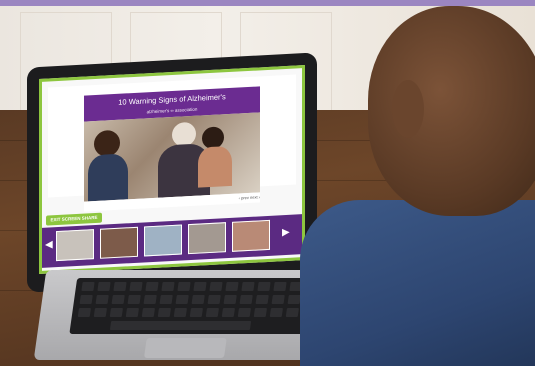  I want to click on left-arrow-icon: ◀, so click(49, 244).